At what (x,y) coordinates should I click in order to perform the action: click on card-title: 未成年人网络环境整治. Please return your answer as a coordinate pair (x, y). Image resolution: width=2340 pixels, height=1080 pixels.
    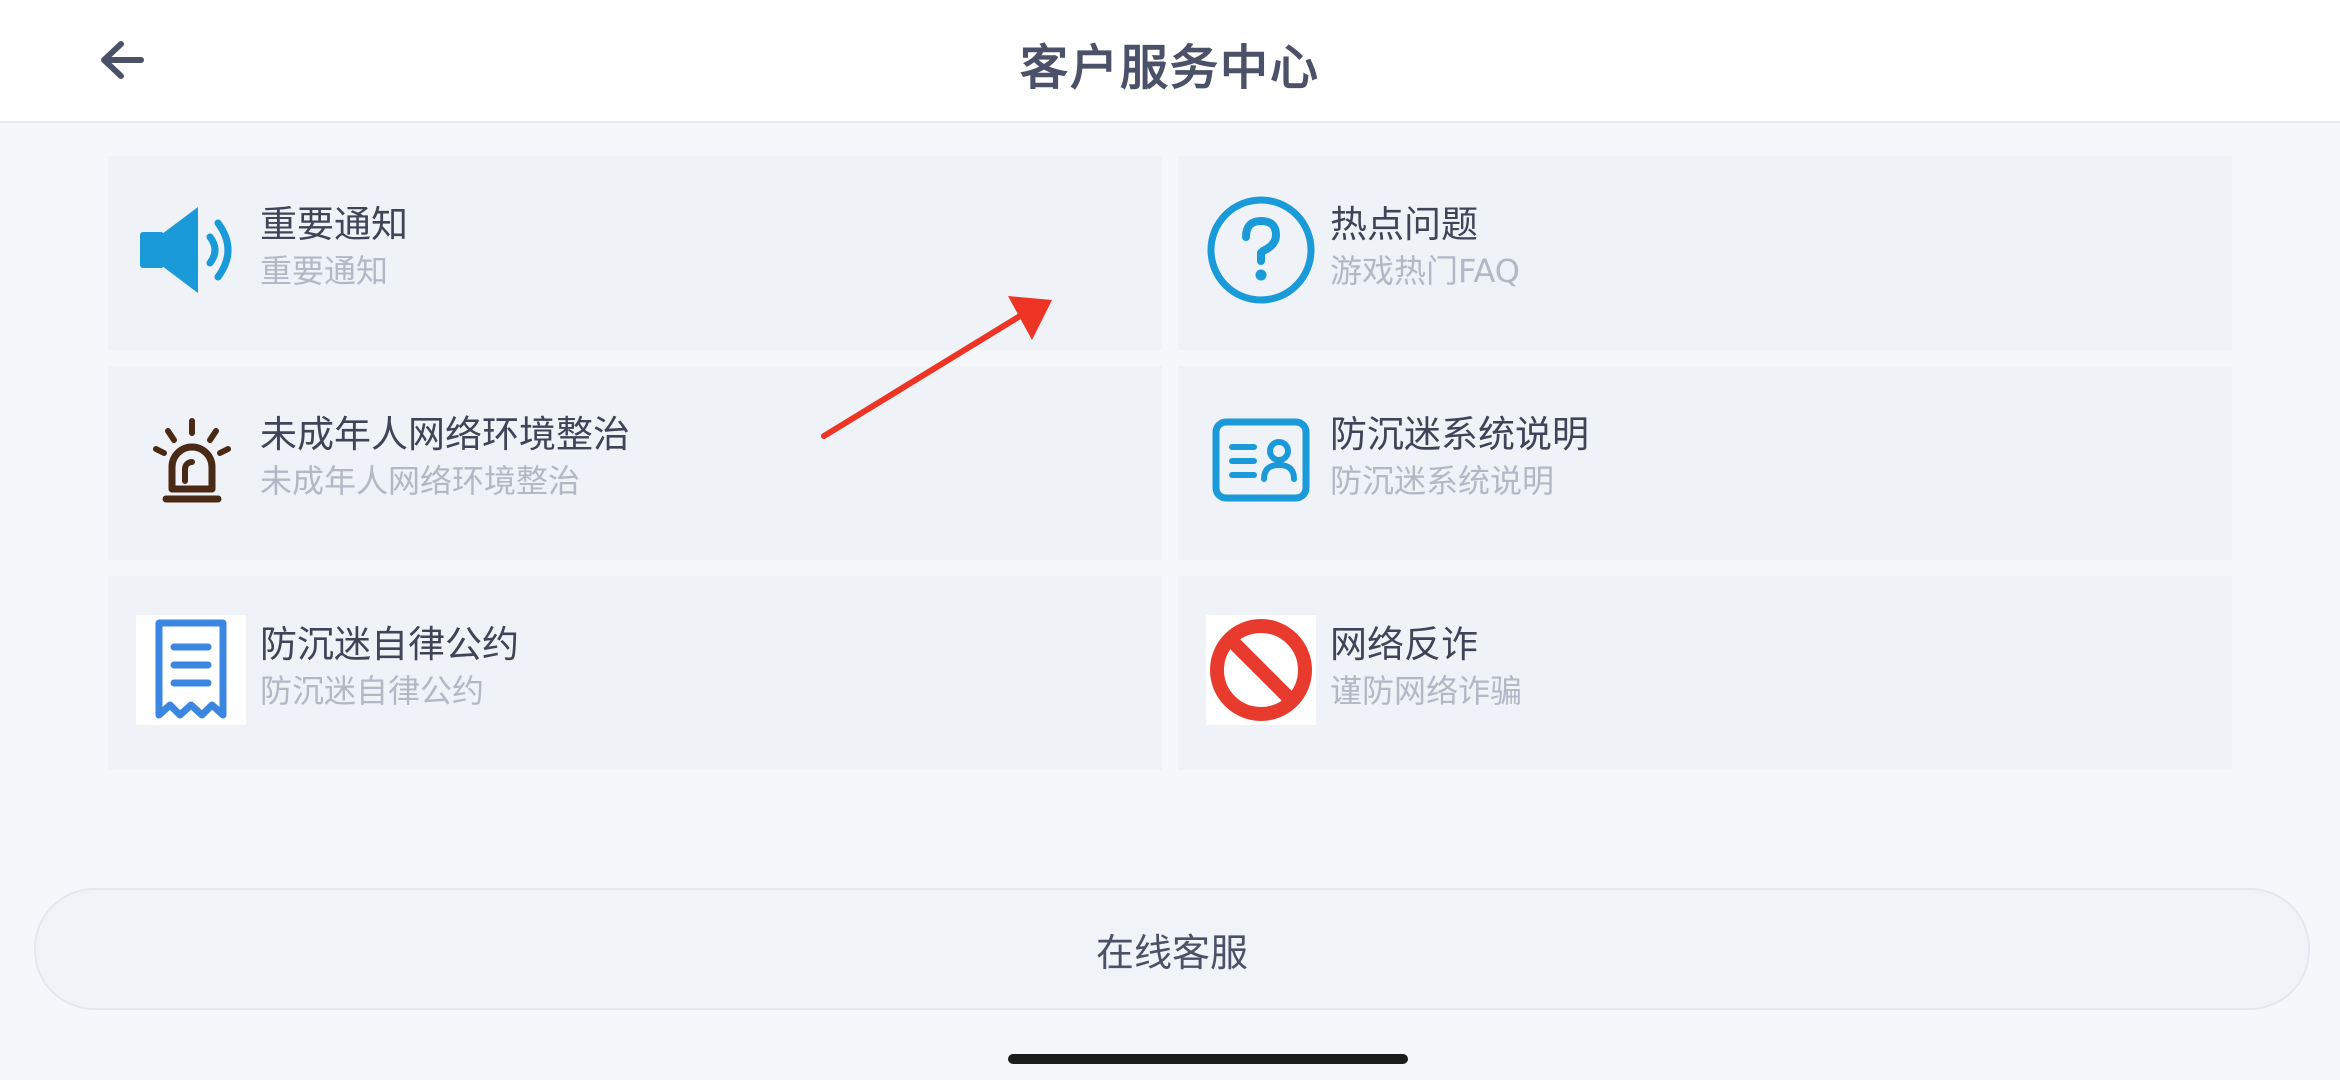
    Looking at the image, I should click on (445, 434).